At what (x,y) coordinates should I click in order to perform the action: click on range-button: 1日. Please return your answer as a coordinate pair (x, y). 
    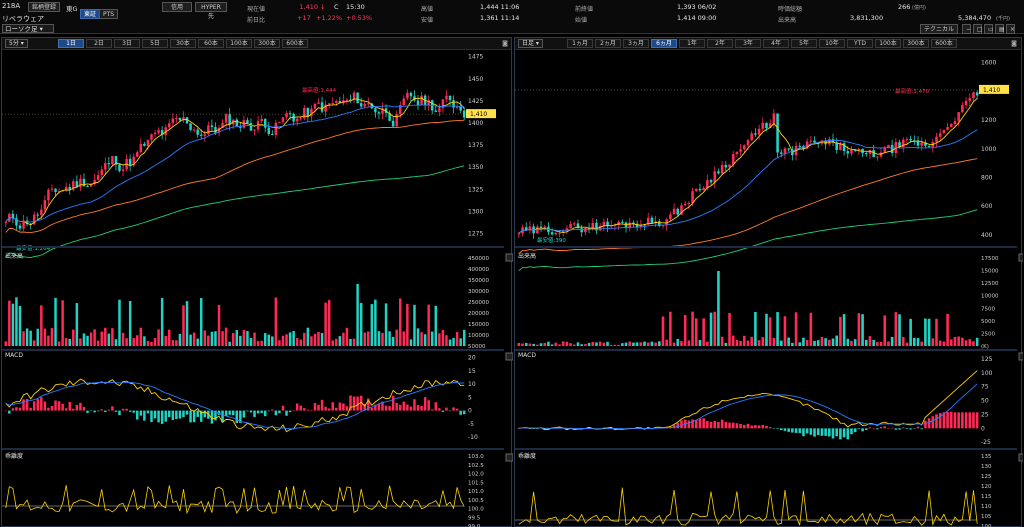
    Looking at the image, I should click on (71, 43).